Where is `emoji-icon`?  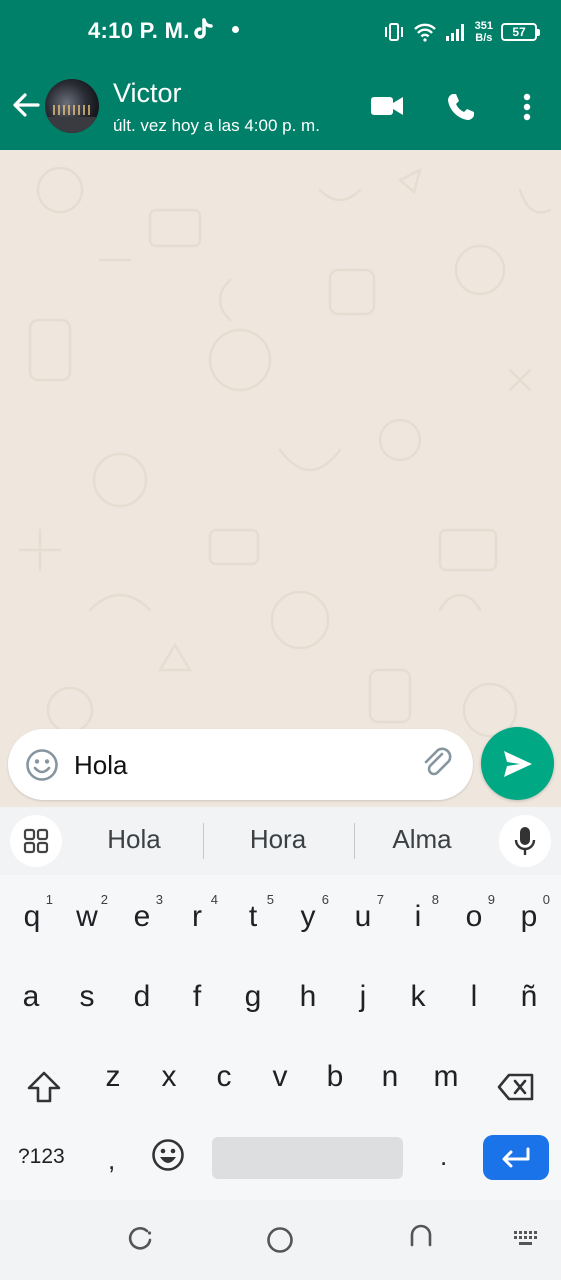 emoji-icon is located at coordinates (42, 765).